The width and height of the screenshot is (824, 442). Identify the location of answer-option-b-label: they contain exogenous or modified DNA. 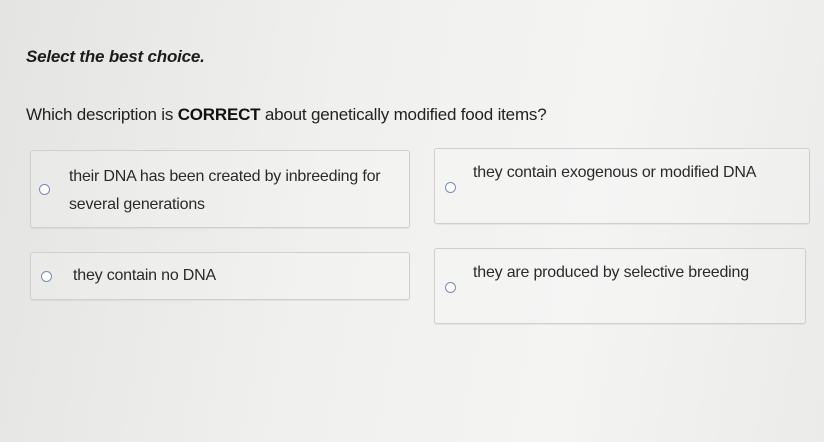
(615, 172).